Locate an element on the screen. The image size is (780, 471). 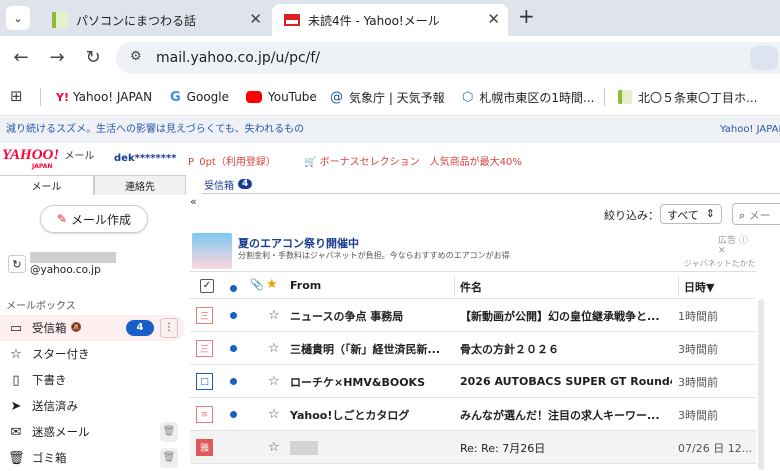
mail-row: 三 ☆ 三樋貴明（「新」経世済民新... 骨太の方針２０２６ 3時間前 is located at coordinates (473, 348).